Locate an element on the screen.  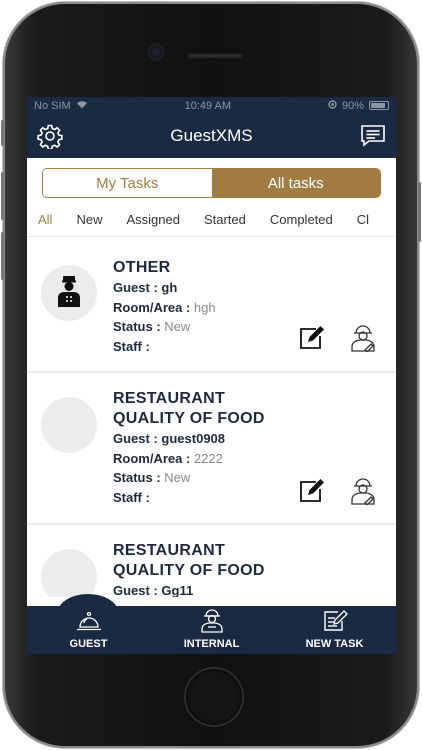
location-icon is located at coordinates (332, 105).